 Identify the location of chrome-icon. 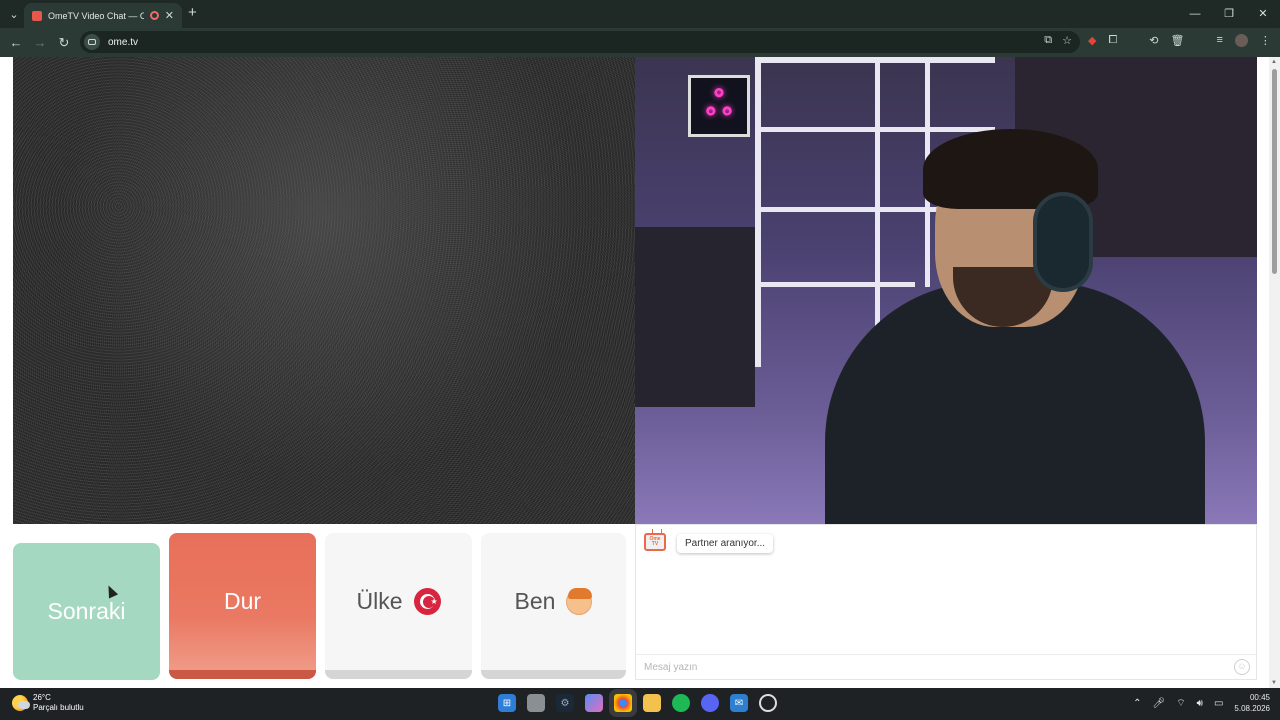
(623, 703).